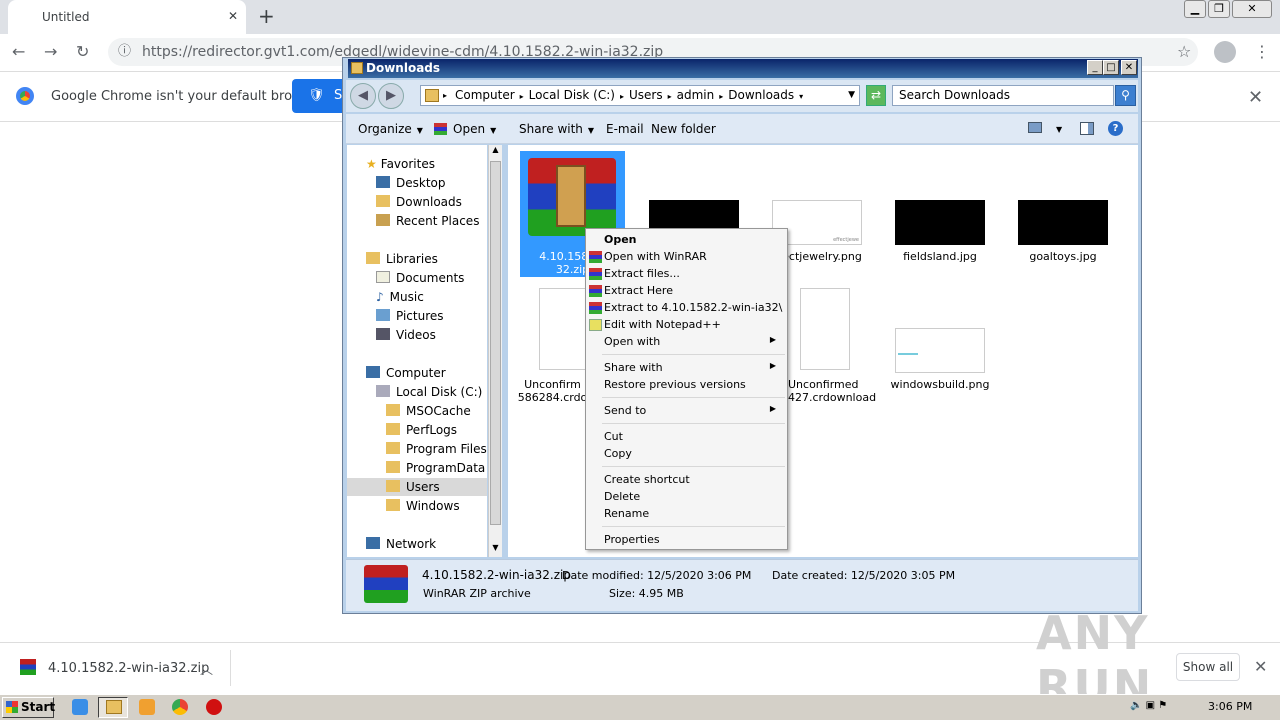 This screenshot has width=1280, height=720. Describe the element at coordinates (206, 668) in the screenshot. I see `chevron-up-icon: ︿` at that location.